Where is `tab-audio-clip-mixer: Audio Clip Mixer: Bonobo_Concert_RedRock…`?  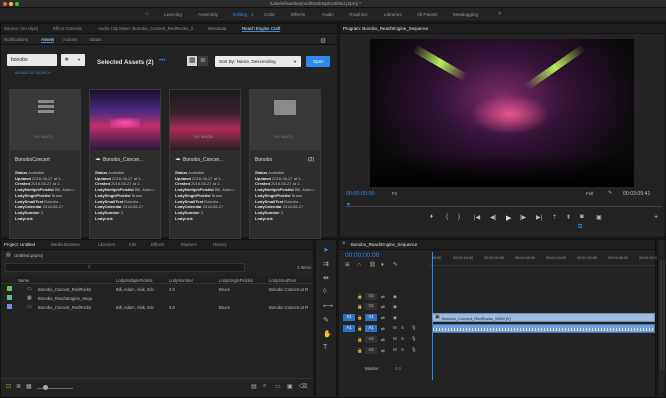
tab-audio-clip-mixer: Audio Clip Mixer: Bonobo_Concert_RedRock… is located at coordinates (145, 28).